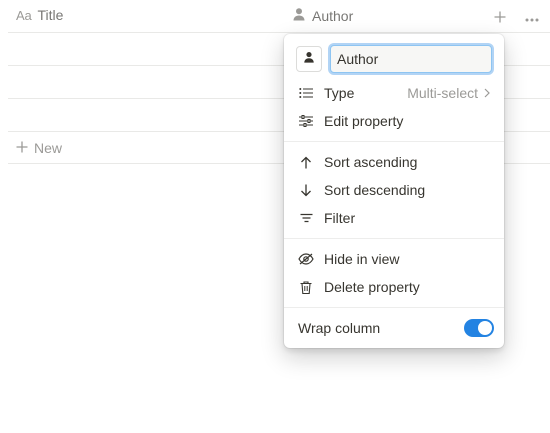  I want to click on column-header-title: Aa Title, so click(39, 15).